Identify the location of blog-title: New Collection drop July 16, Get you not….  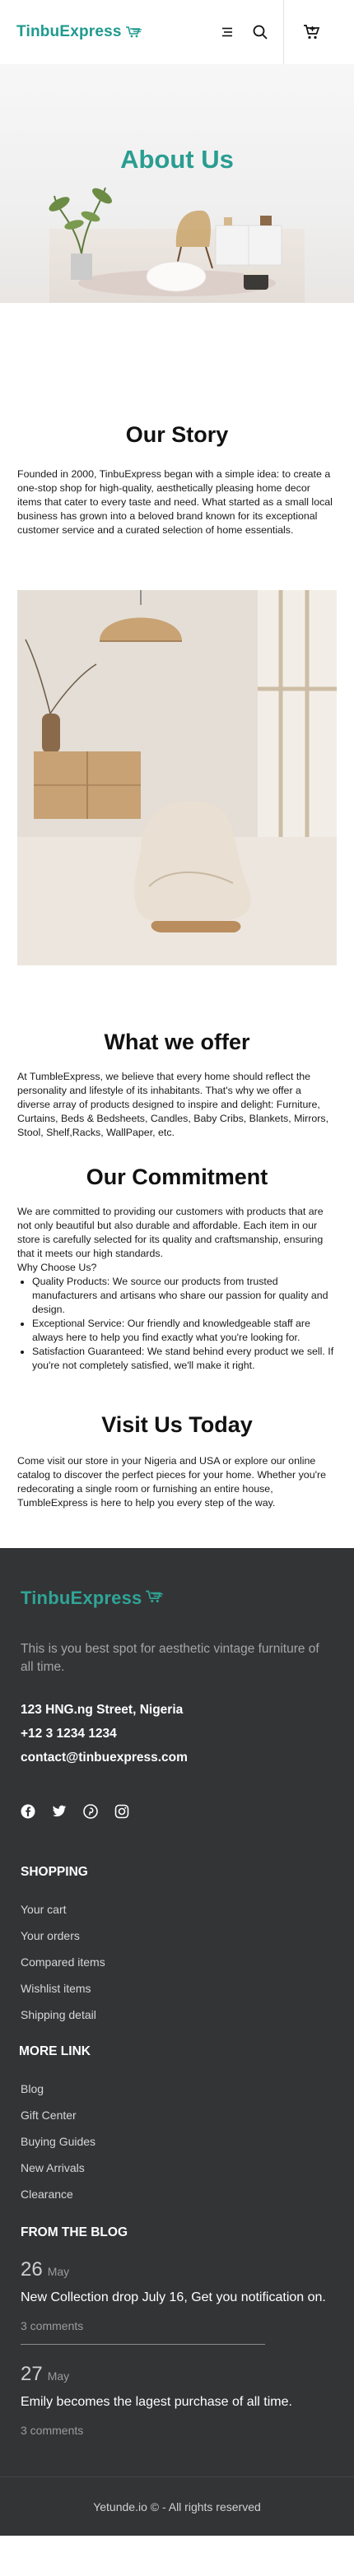
(177, 2298).